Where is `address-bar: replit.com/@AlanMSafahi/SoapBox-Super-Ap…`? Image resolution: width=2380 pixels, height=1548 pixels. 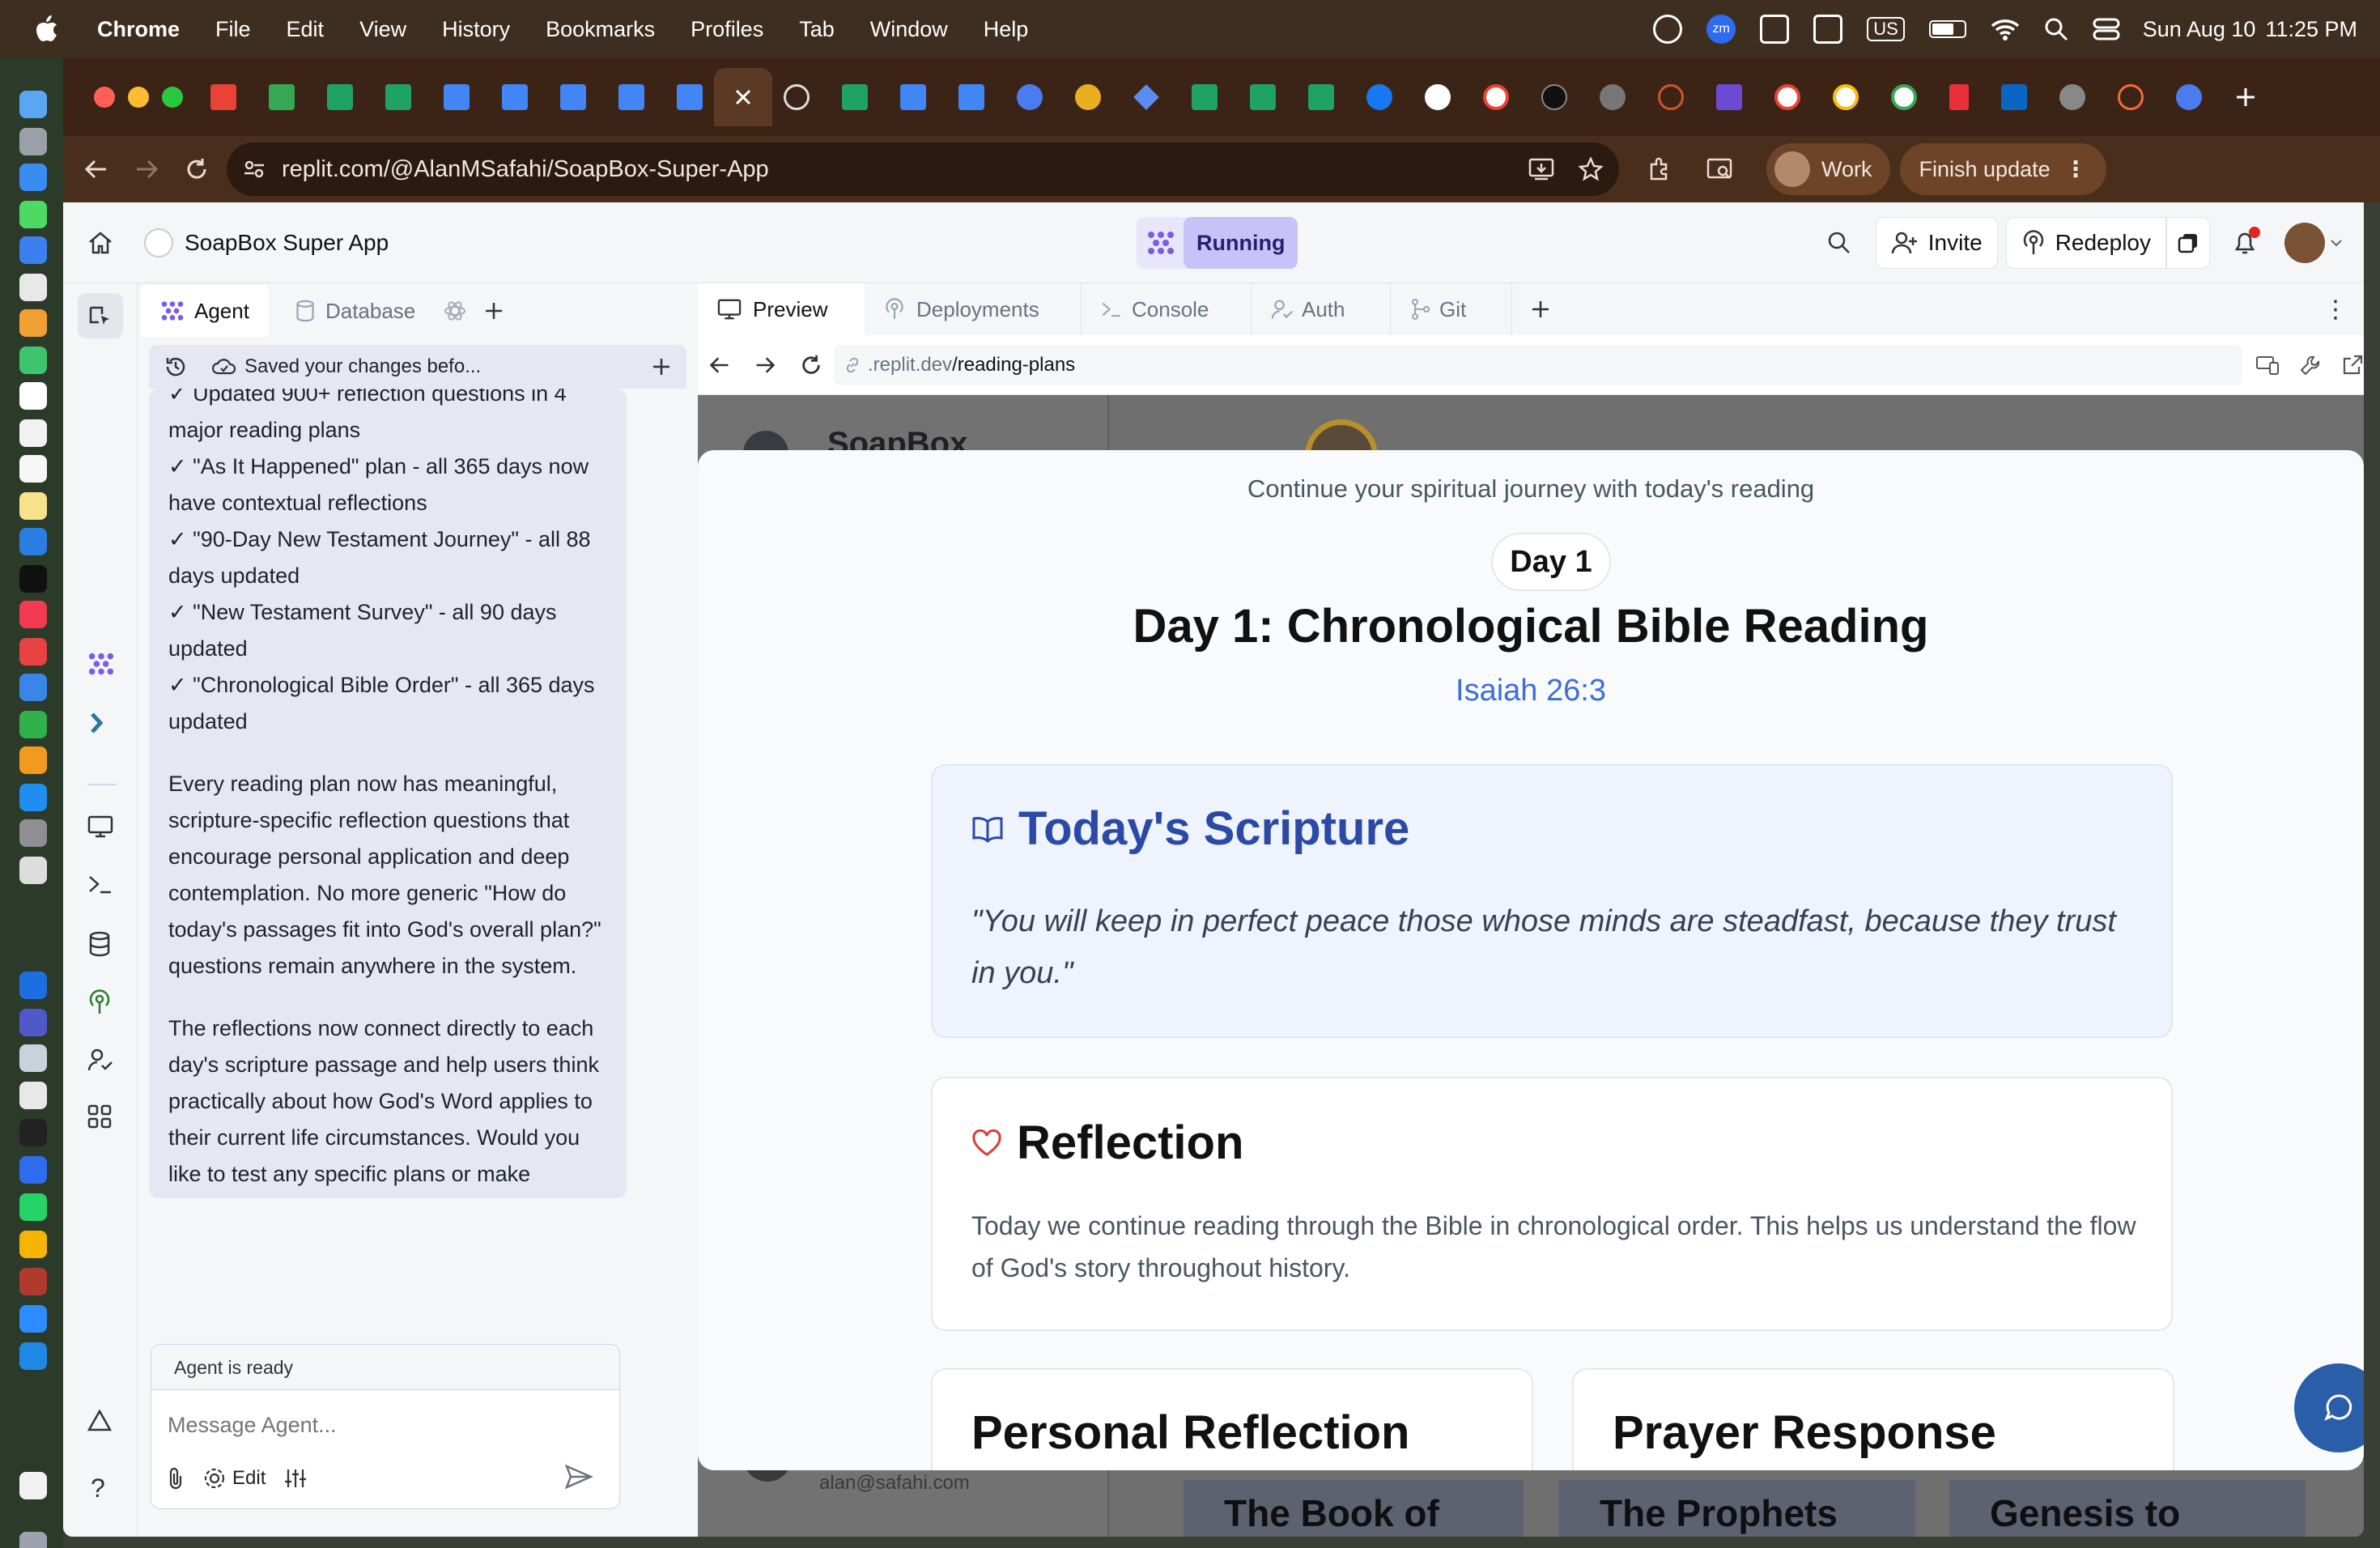 address-bar: replit.com/@AlanMSafahi/SoapBox-Super-Ap… is located at coordinates (923, 169).